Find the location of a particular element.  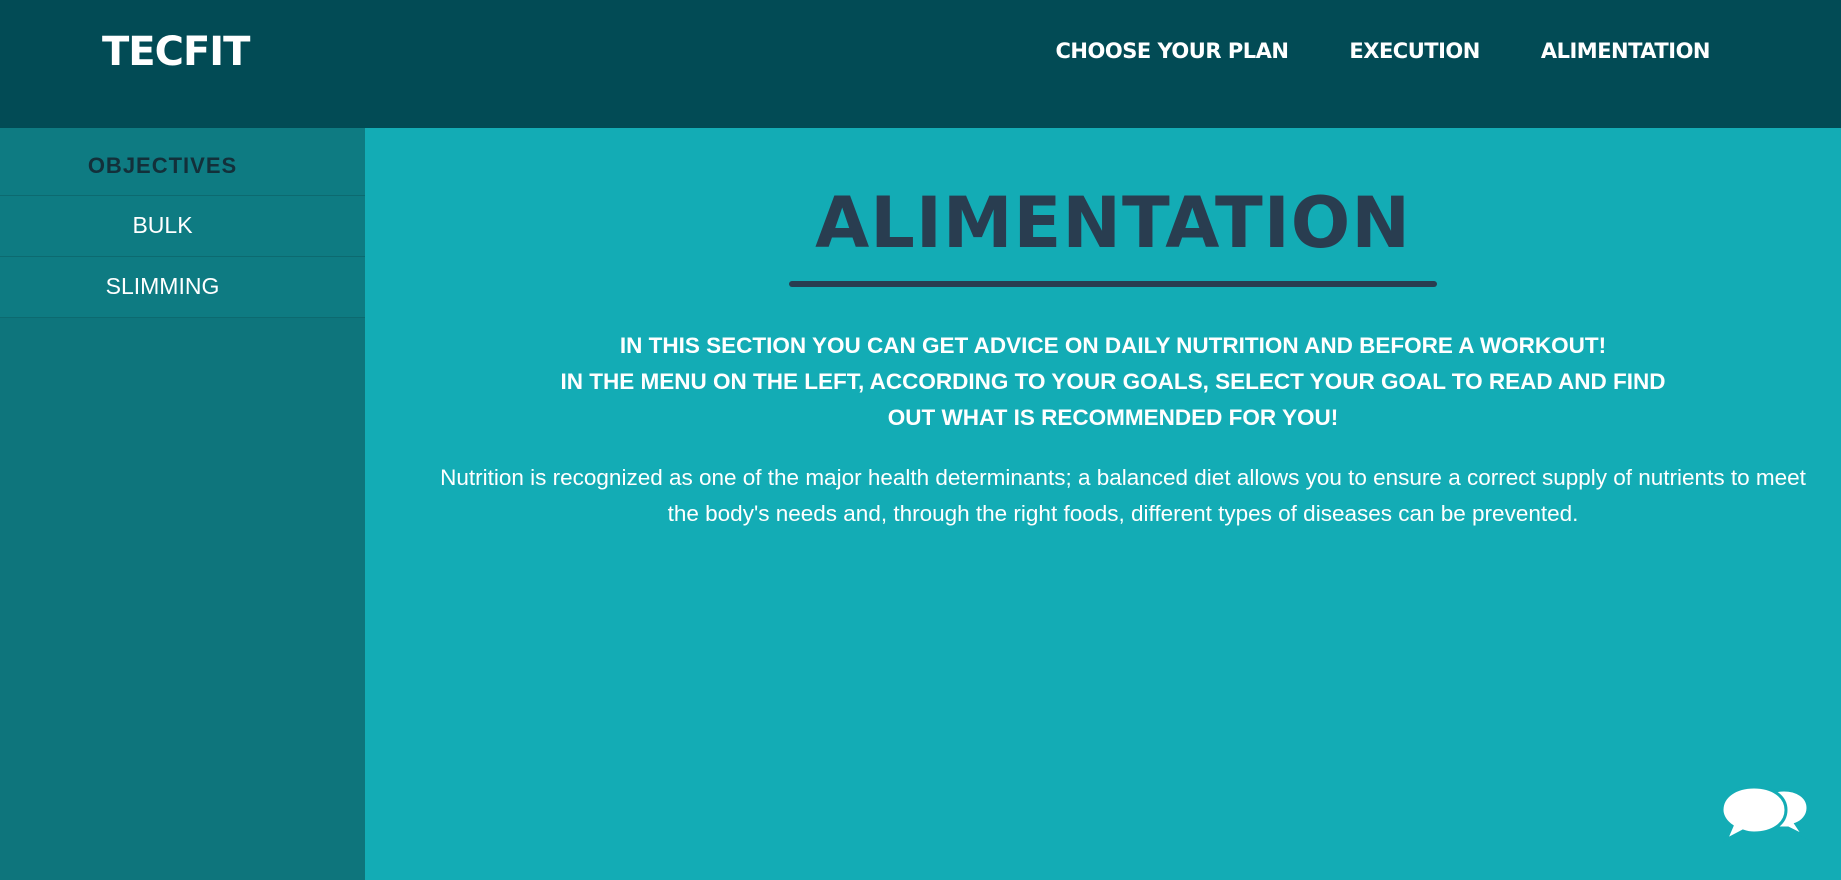

sidebar-item-slimming: SLIMMING is located at coordinates (182, 287).